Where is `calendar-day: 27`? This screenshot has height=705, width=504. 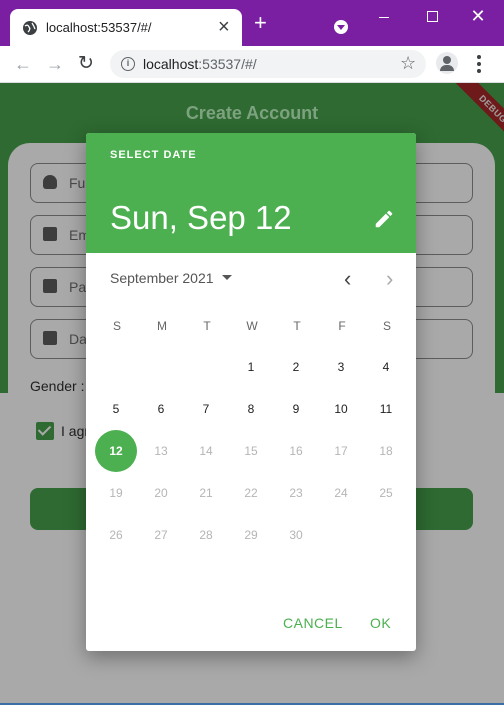
calendar-day: 27 is located at coordinates (161, 535).